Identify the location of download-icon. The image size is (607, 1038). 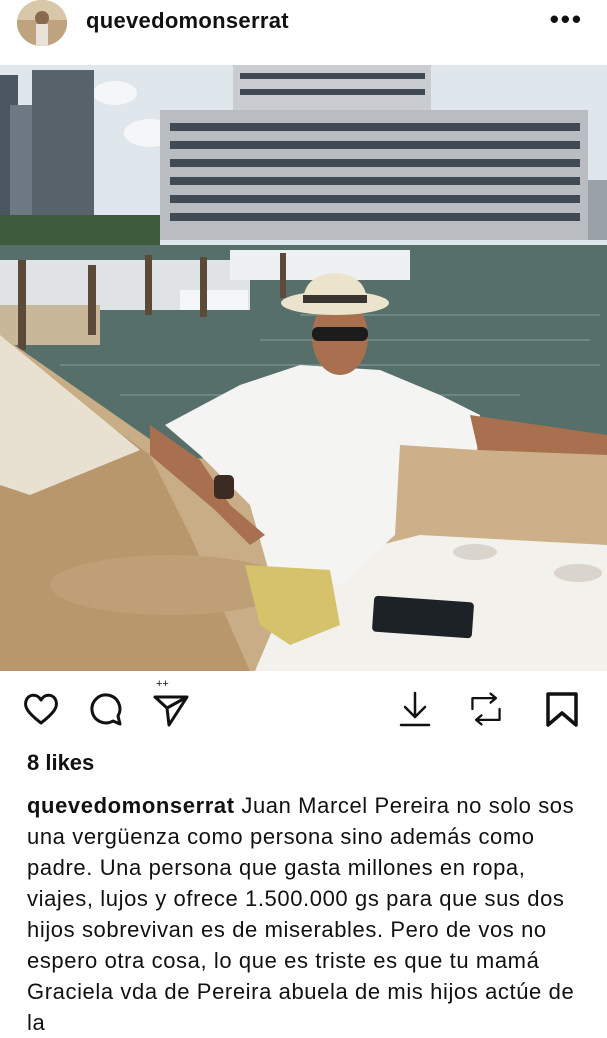
(415, 709).